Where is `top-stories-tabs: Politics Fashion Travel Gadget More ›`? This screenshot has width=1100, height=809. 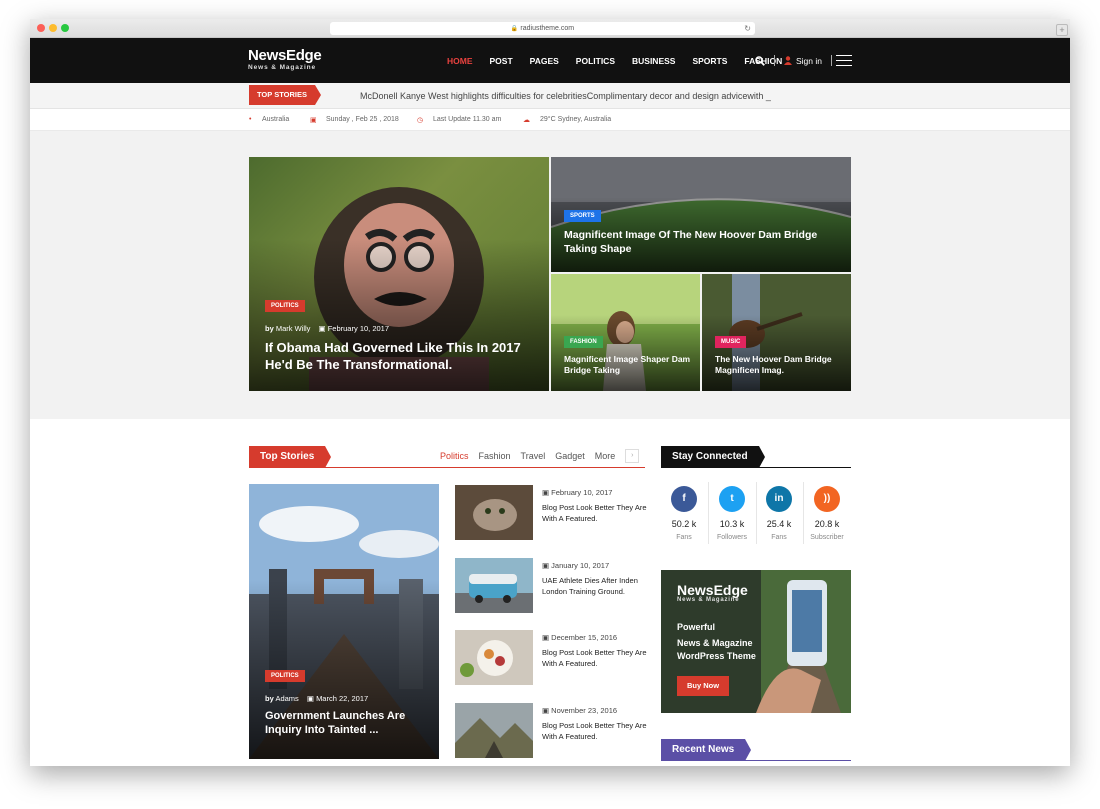 top-stories-tabs: Politics Fashion Travel Gadget More › is located at coordinates (540, 456).